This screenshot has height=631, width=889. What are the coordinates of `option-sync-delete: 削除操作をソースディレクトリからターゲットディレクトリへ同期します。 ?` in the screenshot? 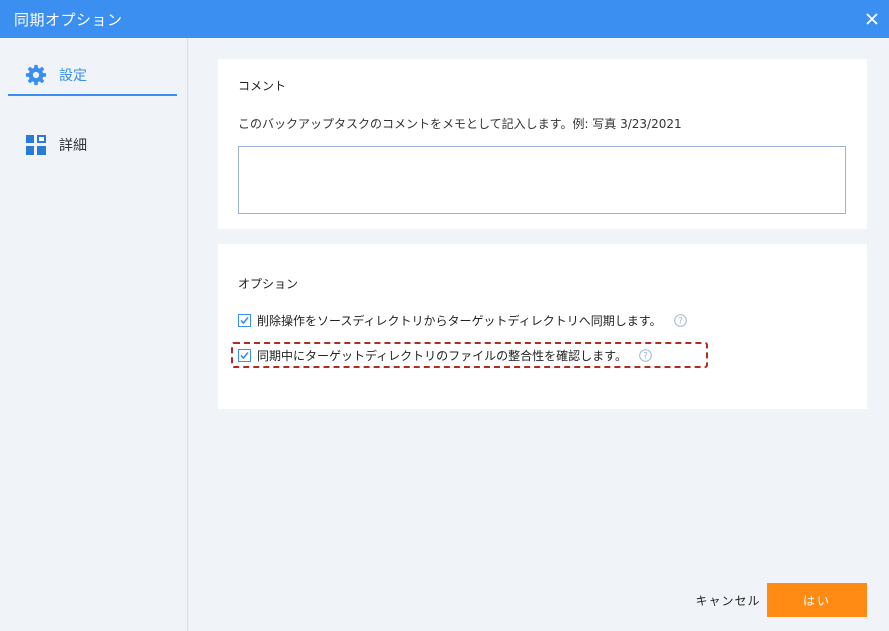 It's located at (462, 320).